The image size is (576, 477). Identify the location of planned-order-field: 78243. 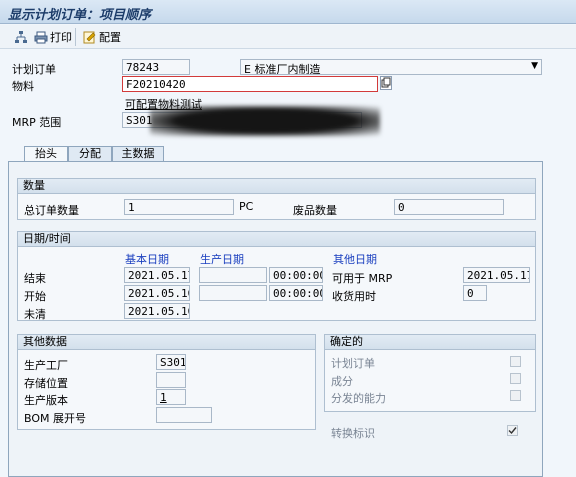
(156, 67).